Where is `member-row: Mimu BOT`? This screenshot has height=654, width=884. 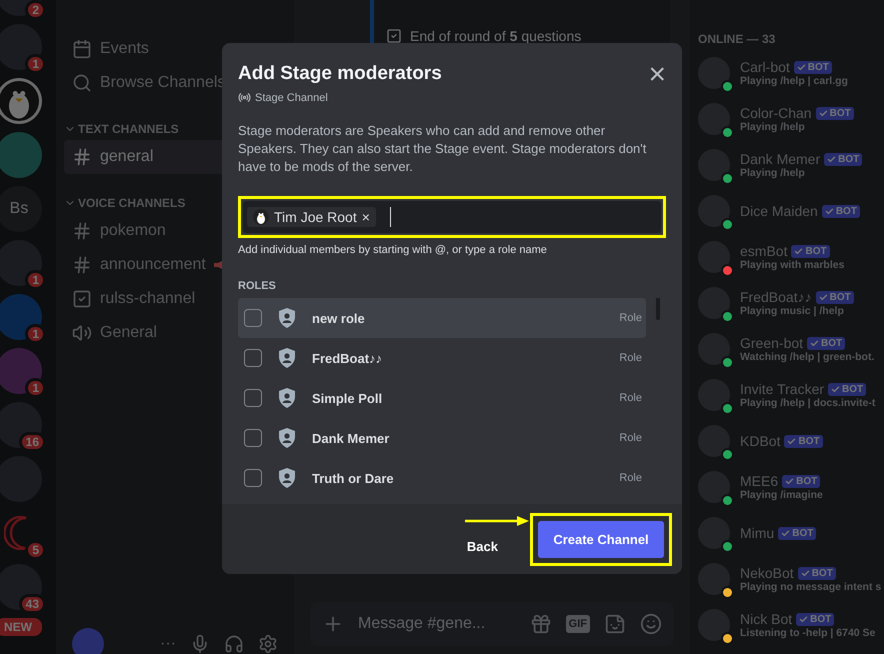 member-row: Mimu BOT is located at coordinates (791, 533).